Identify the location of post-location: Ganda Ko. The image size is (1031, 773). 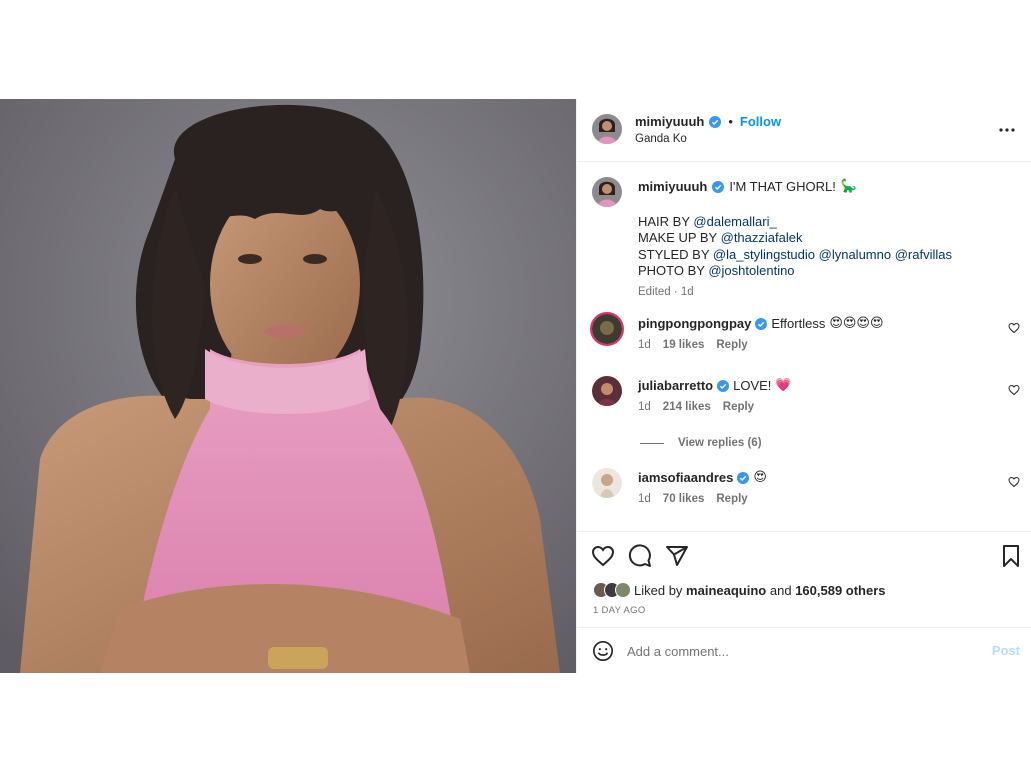
(661, 139).